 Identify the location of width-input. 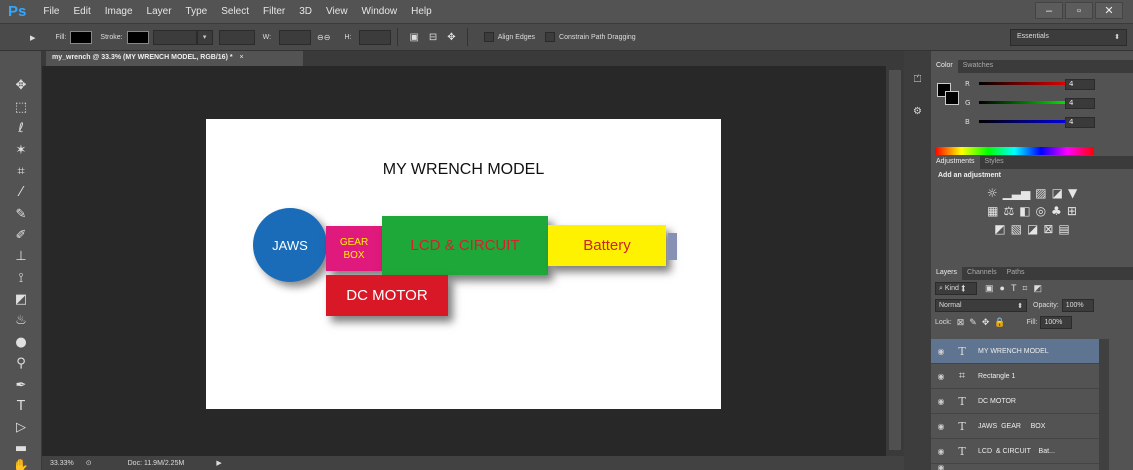
(295, 37).